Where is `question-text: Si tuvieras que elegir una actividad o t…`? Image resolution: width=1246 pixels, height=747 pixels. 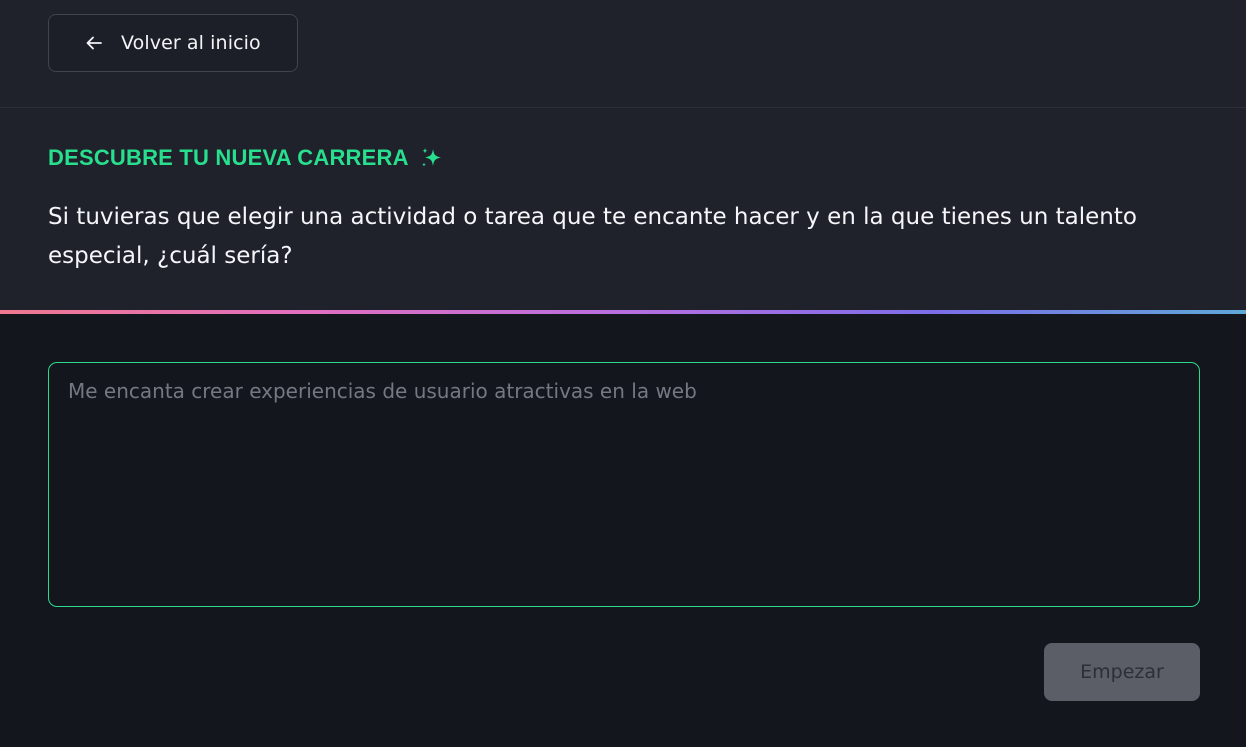 question-text: Si tuvieras que elegir una actividad o t… is located at coordinates (592, 236).